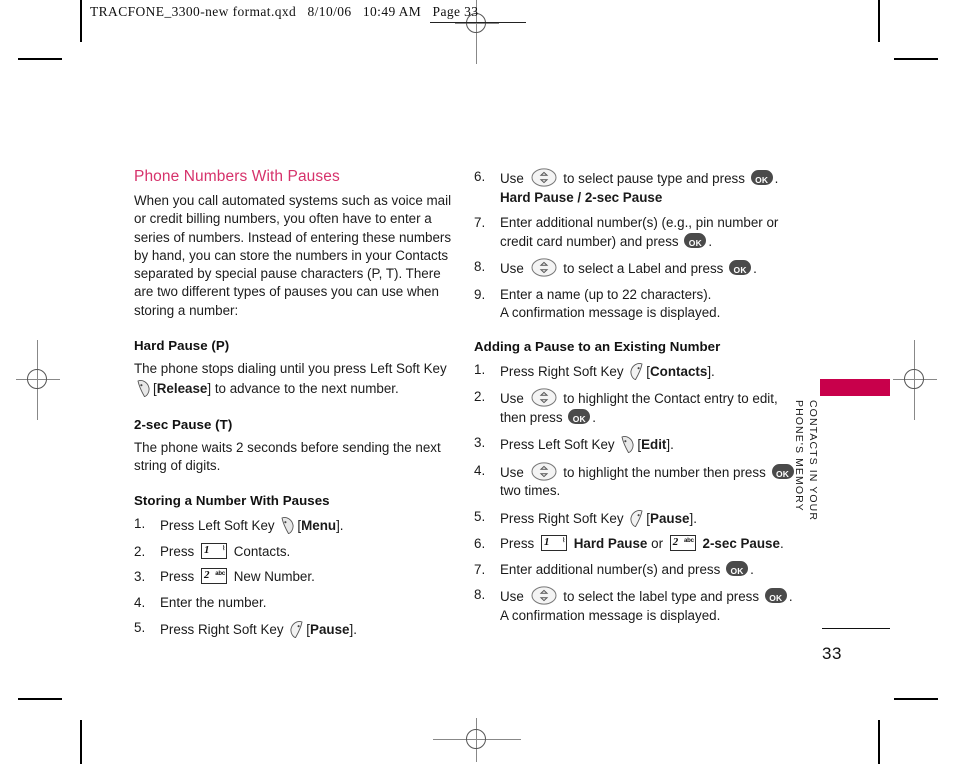 This screenshot has width=954, height=764. I want to click on list-item: 8. Use to select a Label and press ., so click(639, 269).